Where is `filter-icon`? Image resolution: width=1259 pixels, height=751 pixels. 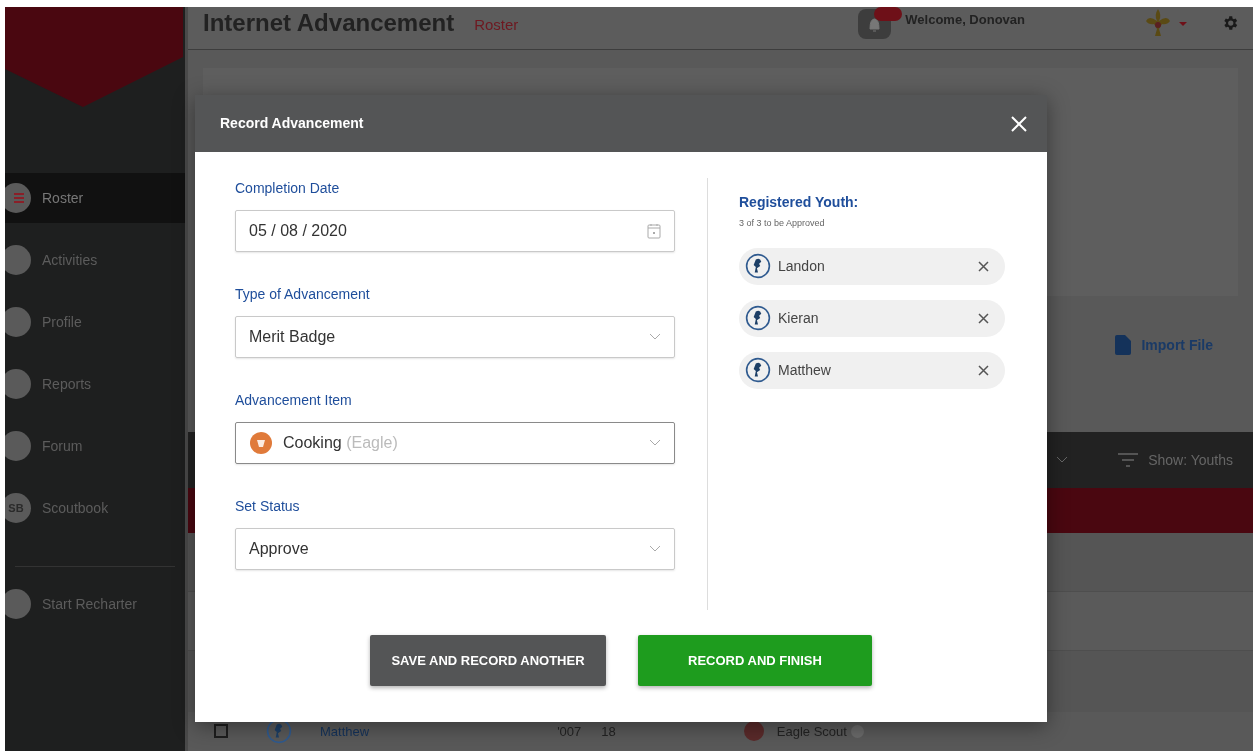 filter-icon is located at coordinates (1128, 460).